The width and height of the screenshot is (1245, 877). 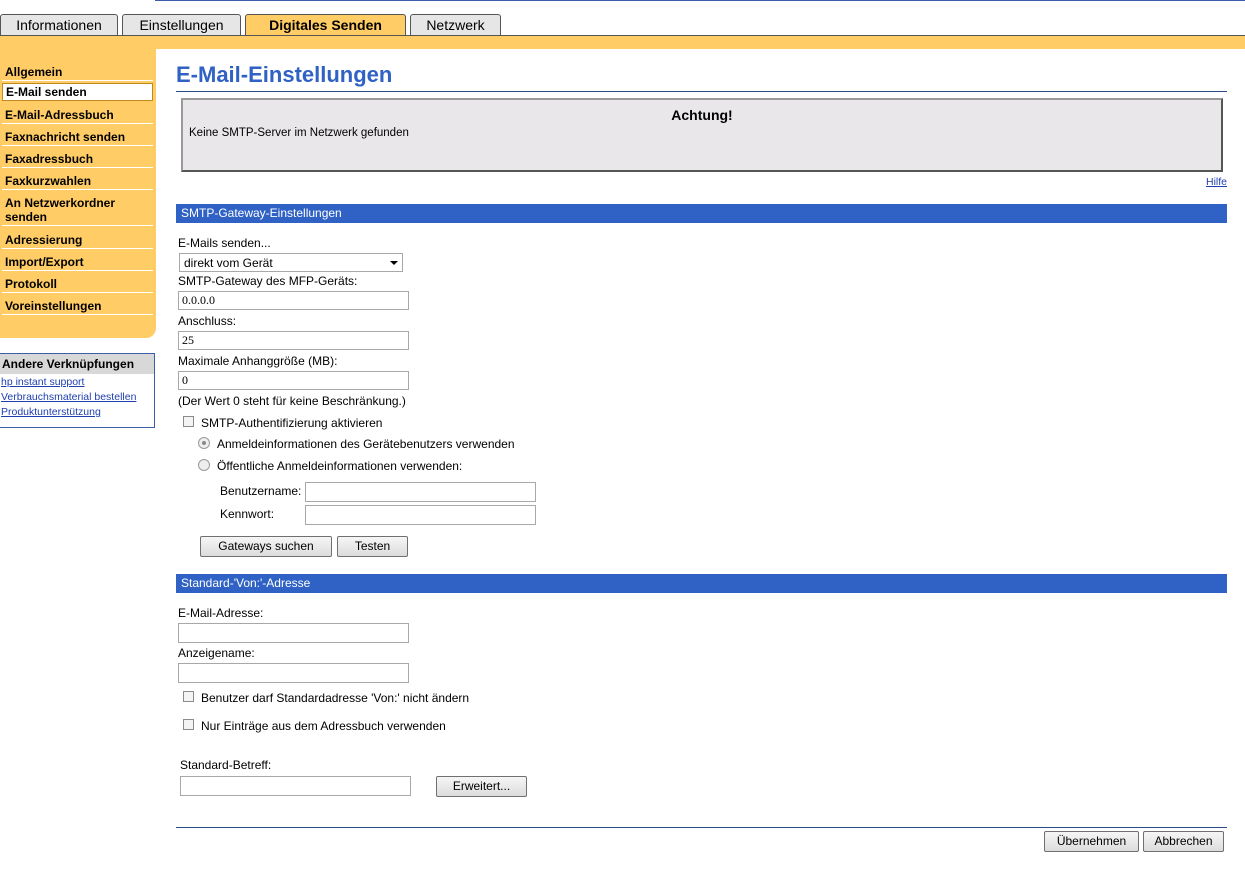 What do you see at coordinates (293, 340) in the screenshot?
I see `port-input: 25` at bounding box center [293, 340].